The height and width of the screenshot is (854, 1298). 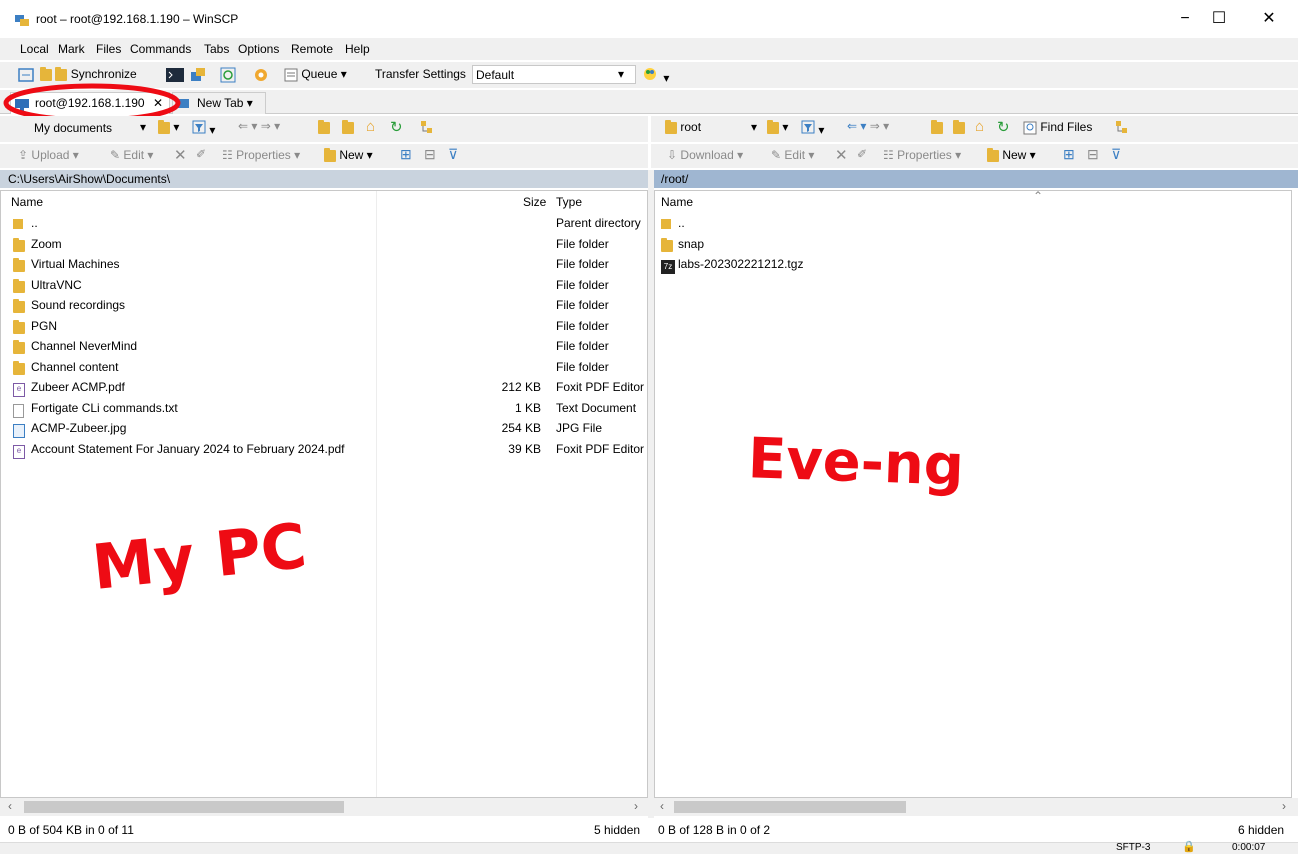 I want to click on maximize-button: ☐, so click(x=1219, y=20).